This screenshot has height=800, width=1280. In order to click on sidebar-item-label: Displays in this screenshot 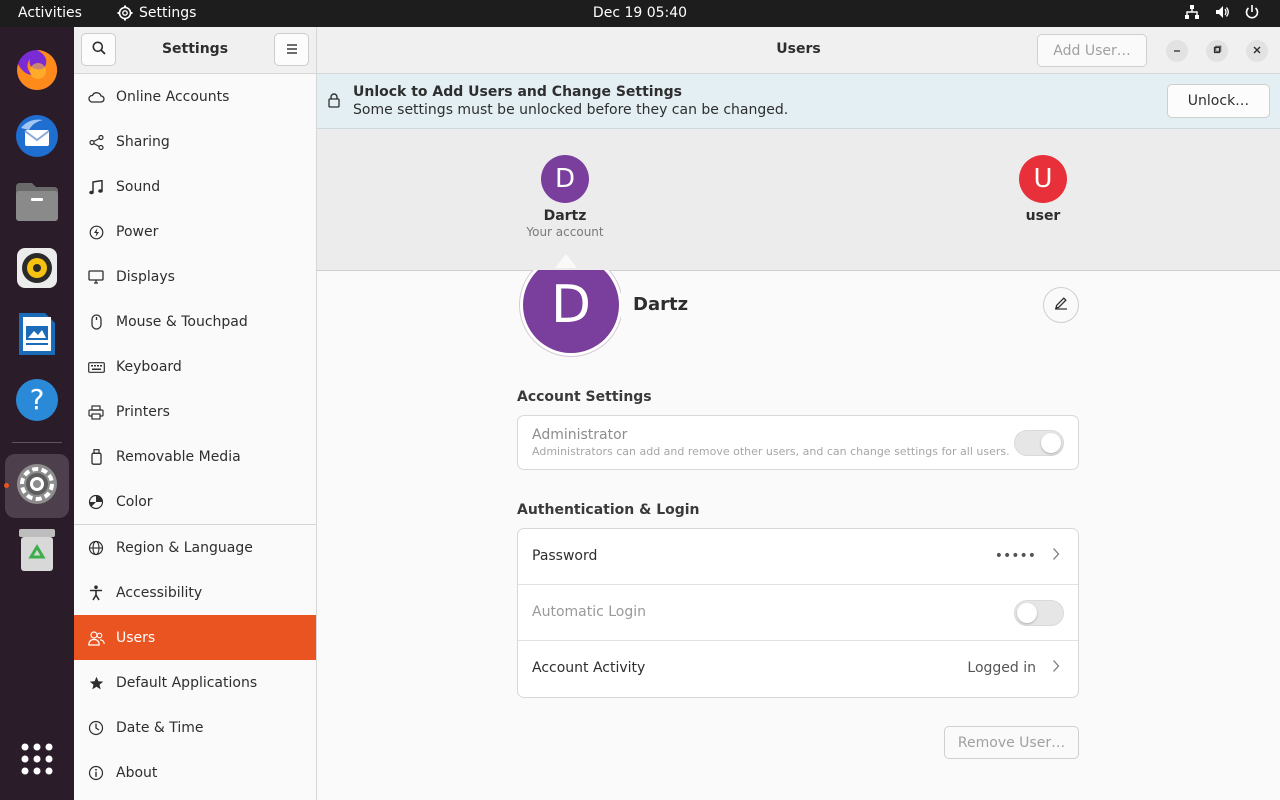, I will do `click(145, 276)`.